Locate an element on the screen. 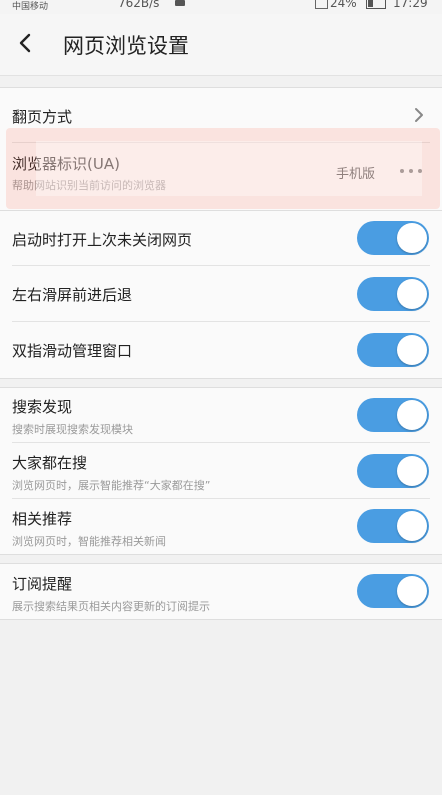  setting-search-discover: 搜索发现 搜索时展现搜索发现模块 is located at coordinates (221, 415).